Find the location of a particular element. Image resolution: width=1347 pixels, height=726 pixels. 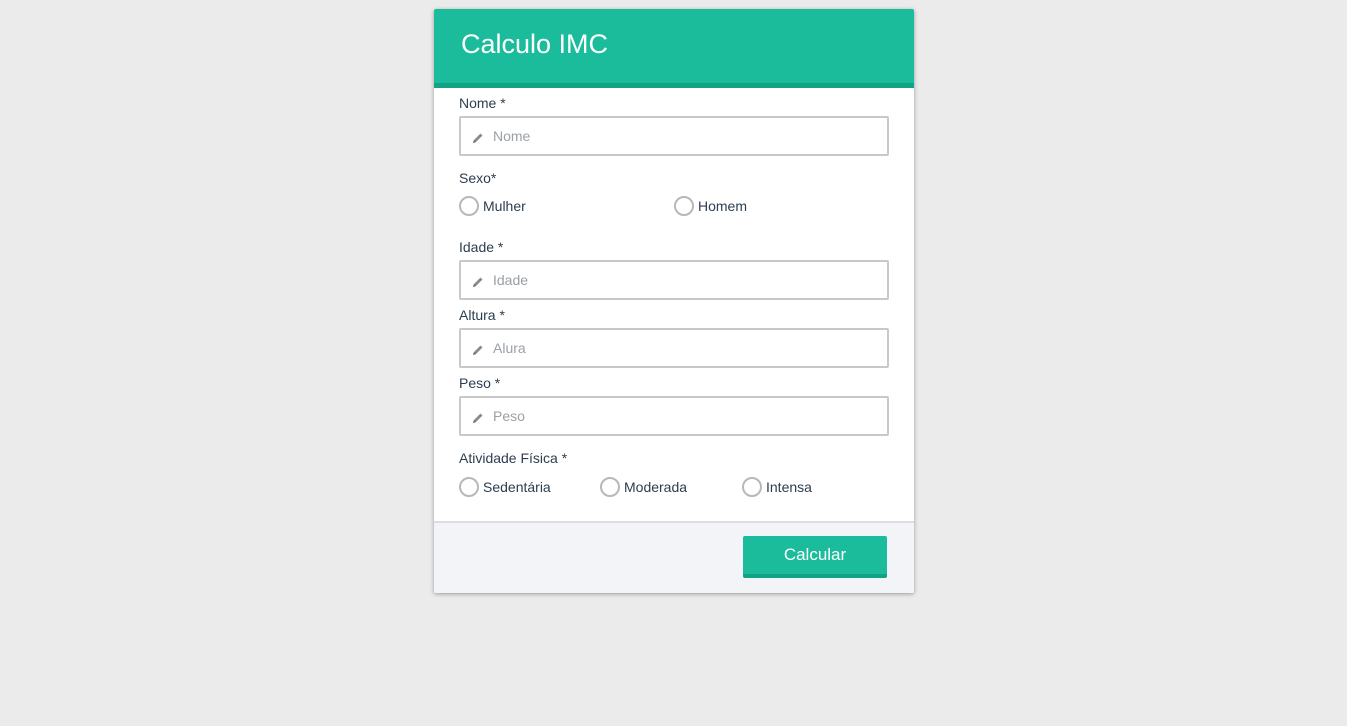

card-header: Calculo IMC is located at coordinates (674, 48).